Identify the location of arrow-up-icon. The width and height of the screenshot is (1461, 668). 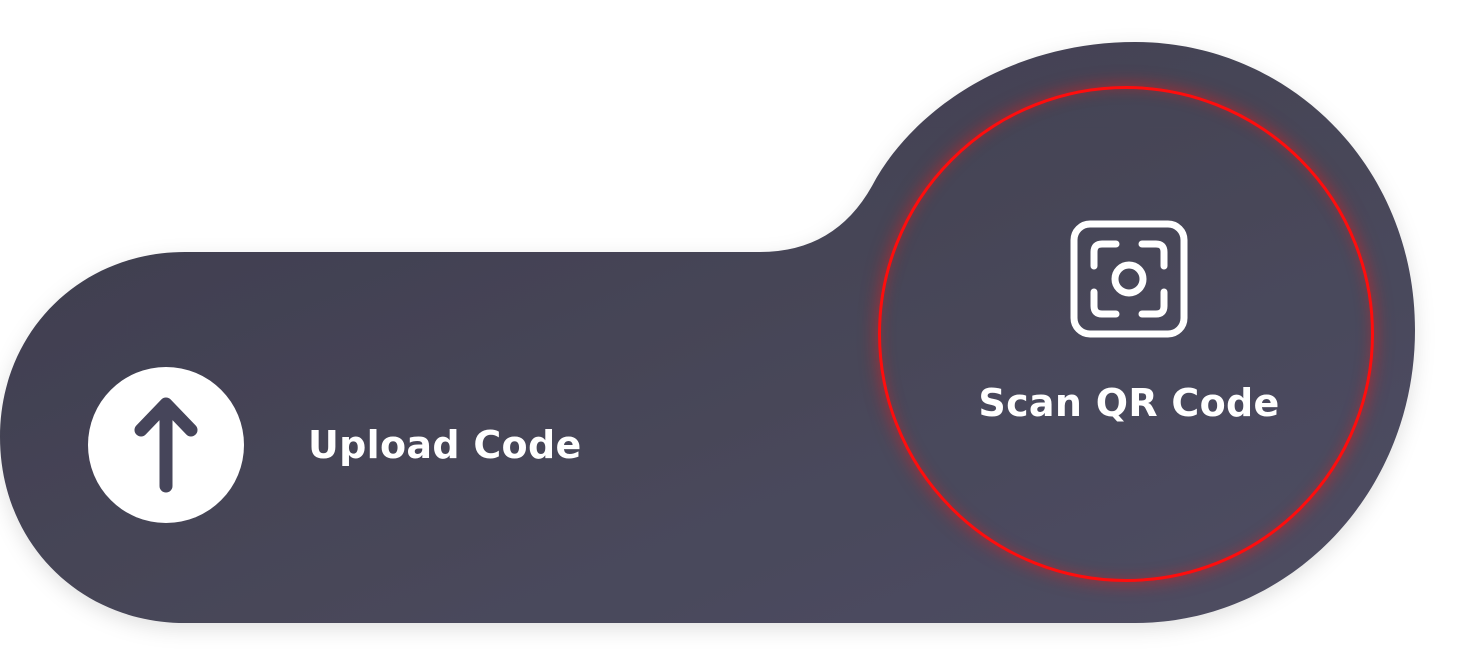
(166, 445).